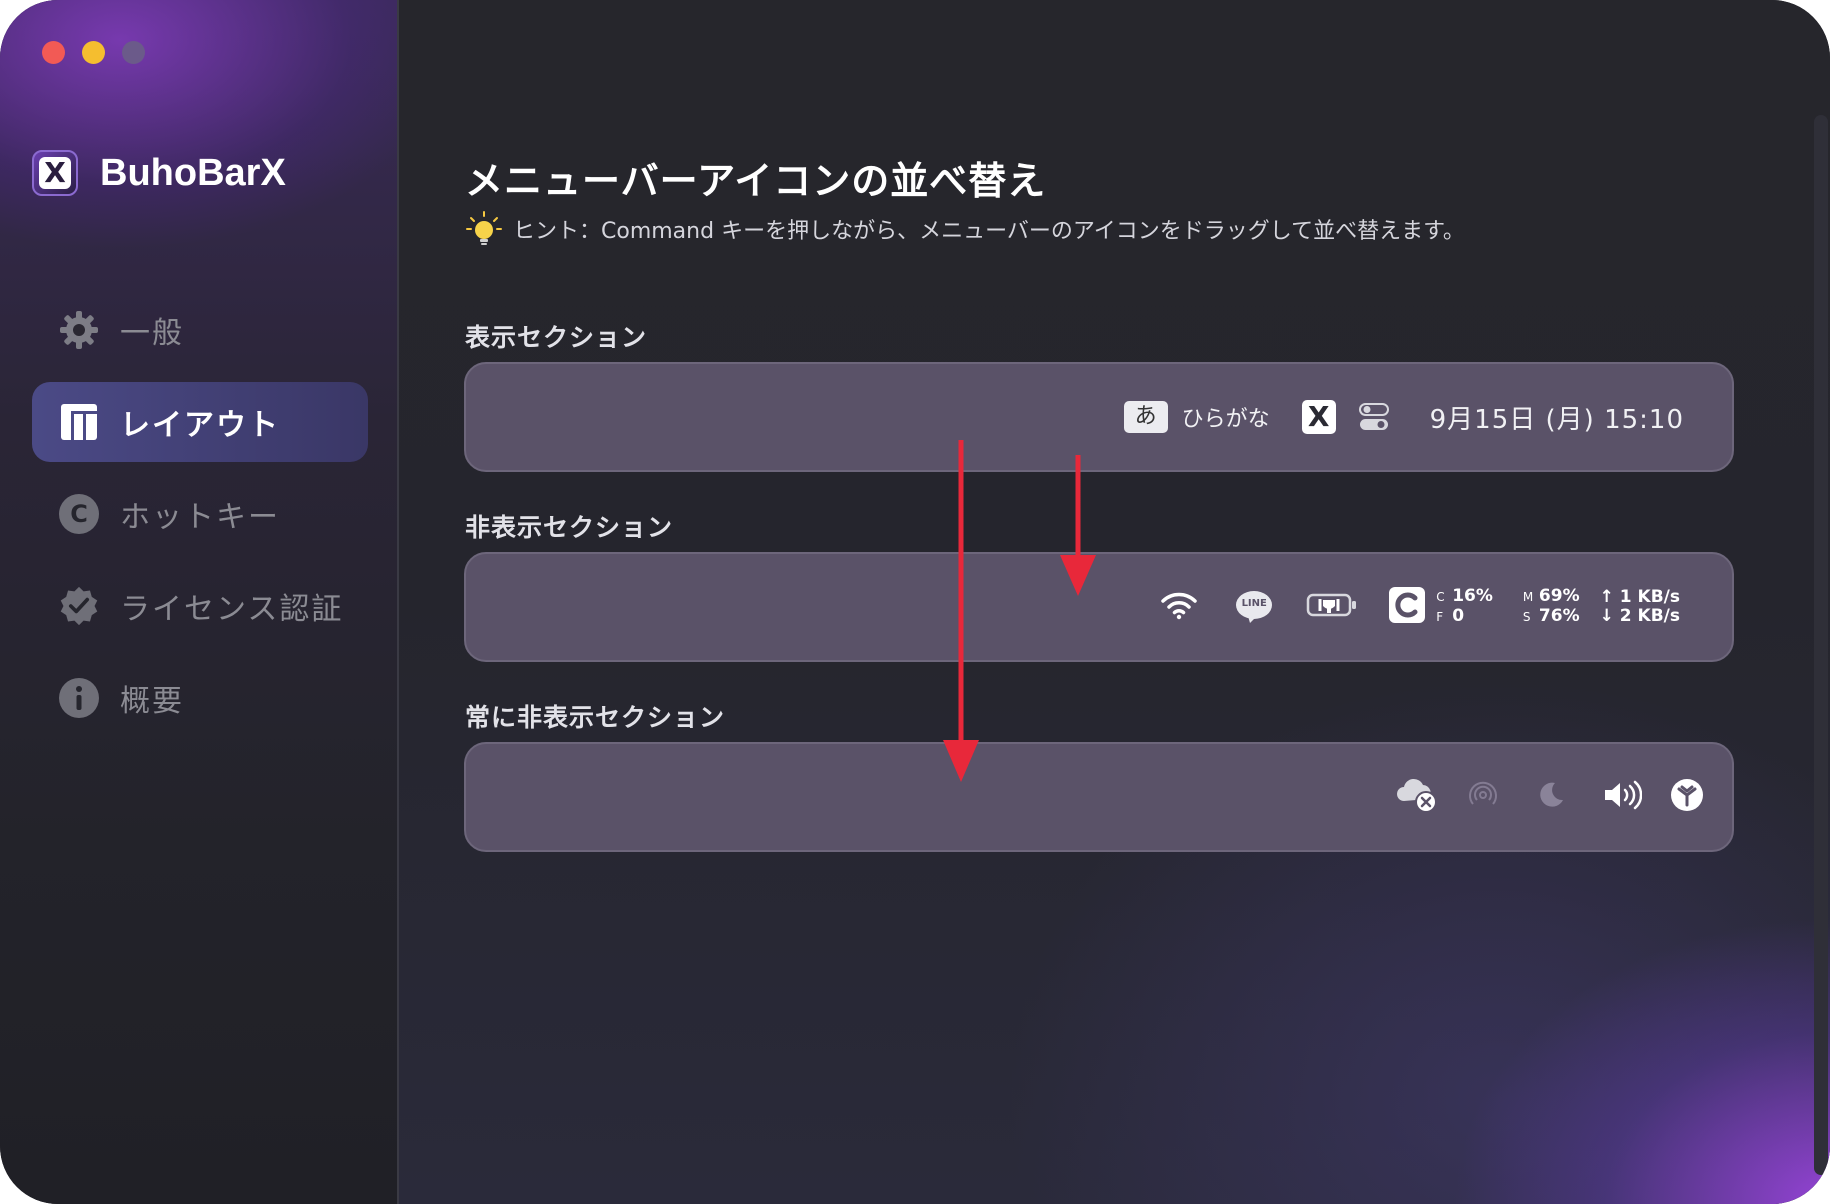 This screenshot has height=1204, width=1830. Describe the element at coordinates (1226, 417) in the screenshot. I see `input-mode-label: ひらがな` at that location.